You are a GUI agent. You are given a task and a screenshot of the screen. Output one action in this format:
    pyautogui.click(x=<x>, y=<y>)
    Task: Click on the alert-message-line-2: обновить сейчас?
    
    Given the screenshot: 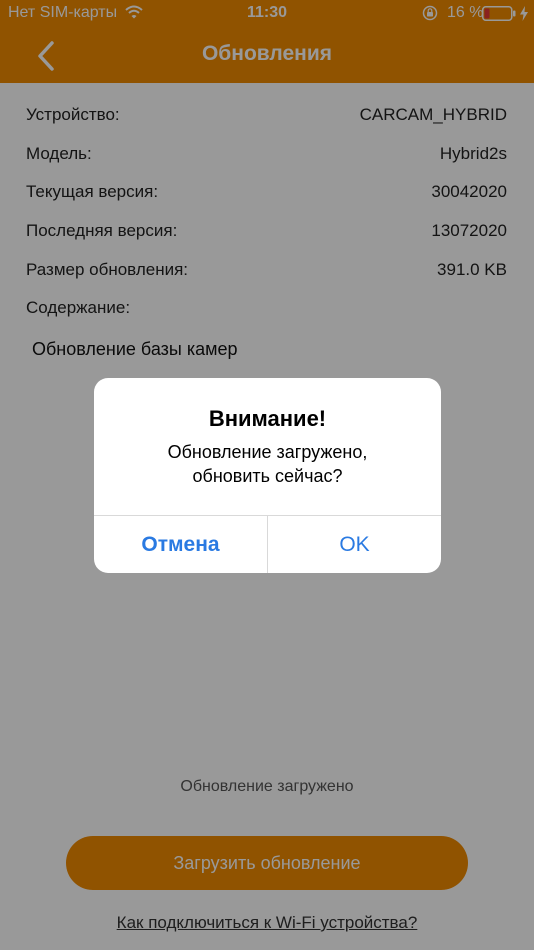 What is the action you would take?
    pyautogui.click(x=267, y=476)
    